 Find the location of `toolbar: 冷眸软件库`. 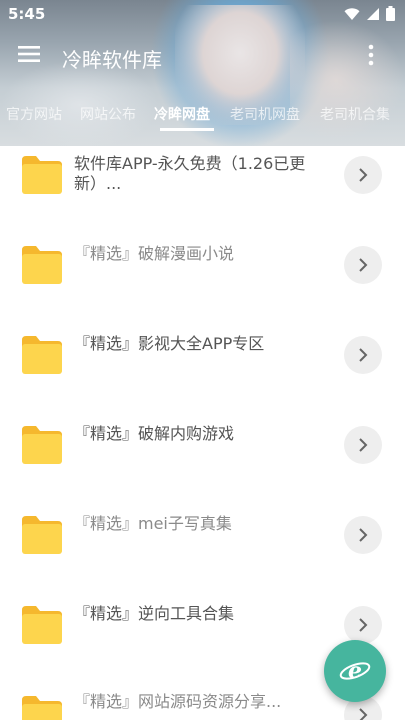

toolbar: 冷眸软件库 is located at coordinates (202, 58).